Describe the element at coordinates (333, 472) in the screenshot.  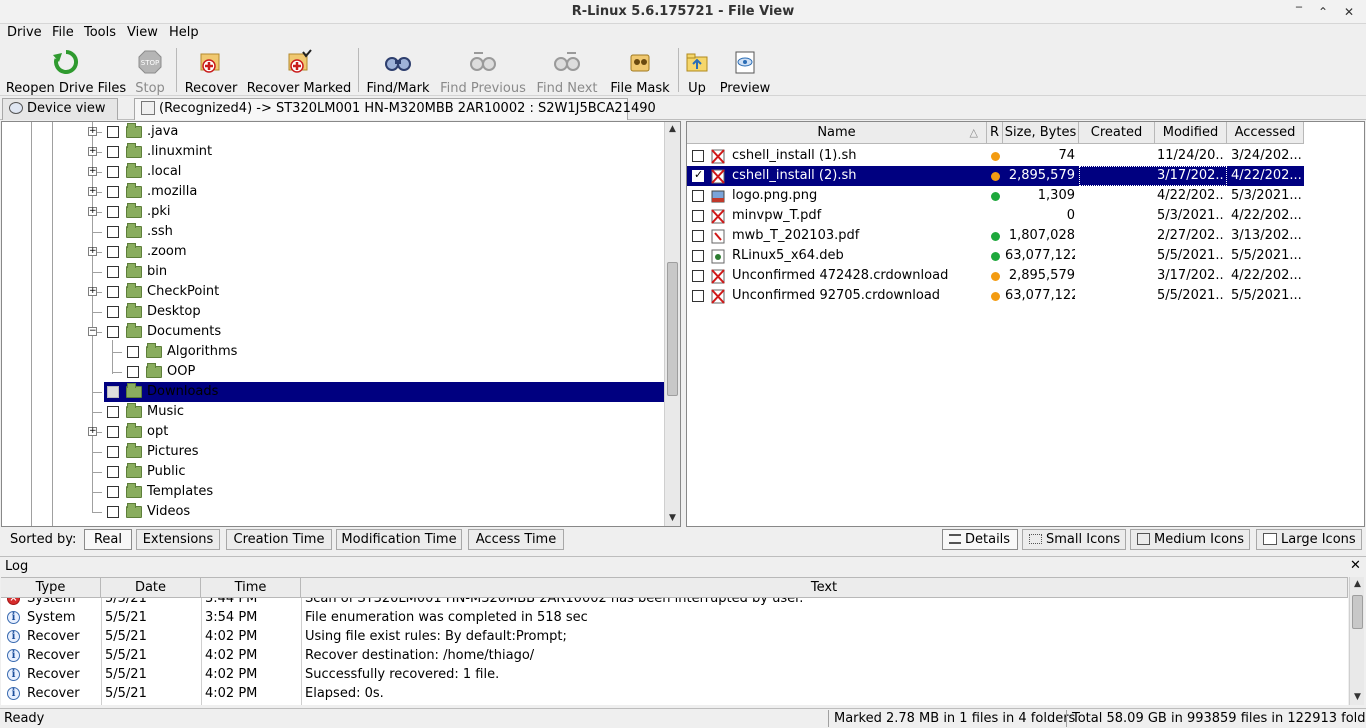
I see `tree-item: Public` at that location.